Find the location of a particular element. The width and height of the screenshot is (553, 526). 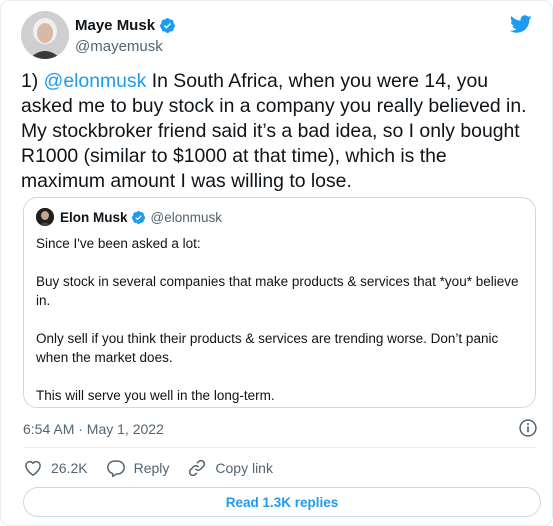

tweet-timestamp: 6:54 AM · May 1, 2022 is located at coordinates (93, 429).